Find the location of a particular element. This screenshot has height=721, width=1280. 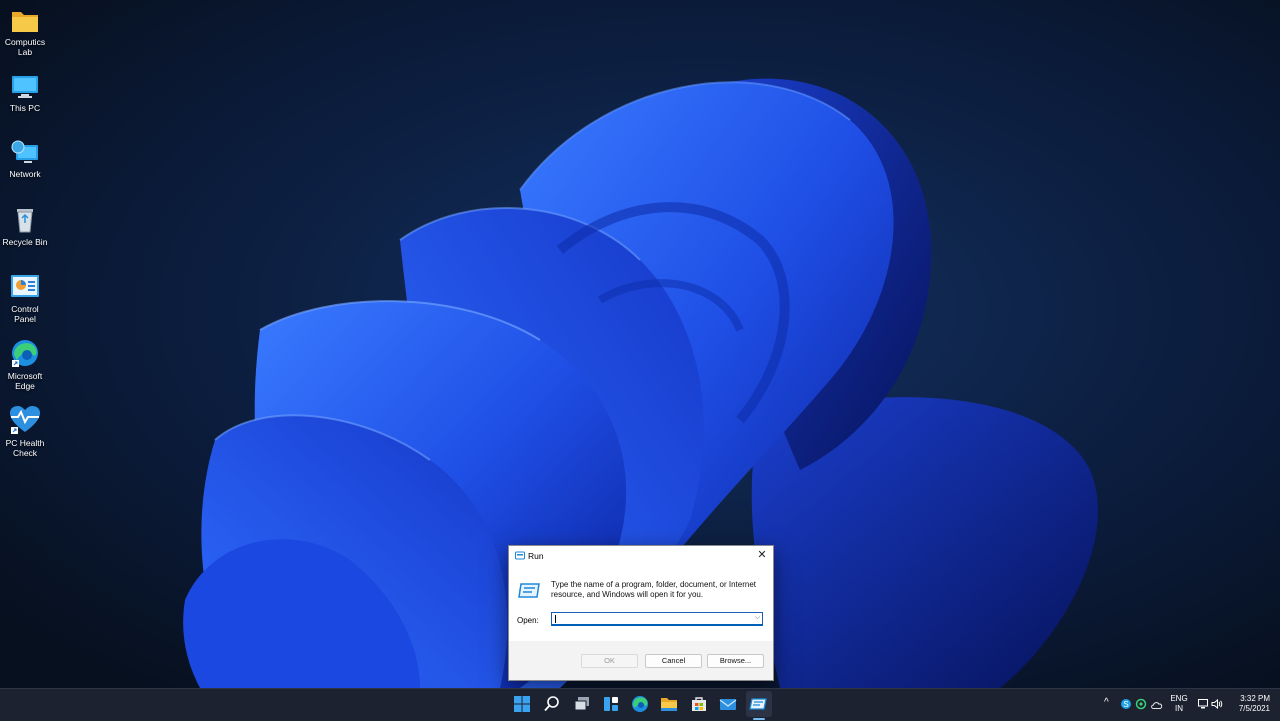

microsoft-store-button is located at coordinates (700, 705).